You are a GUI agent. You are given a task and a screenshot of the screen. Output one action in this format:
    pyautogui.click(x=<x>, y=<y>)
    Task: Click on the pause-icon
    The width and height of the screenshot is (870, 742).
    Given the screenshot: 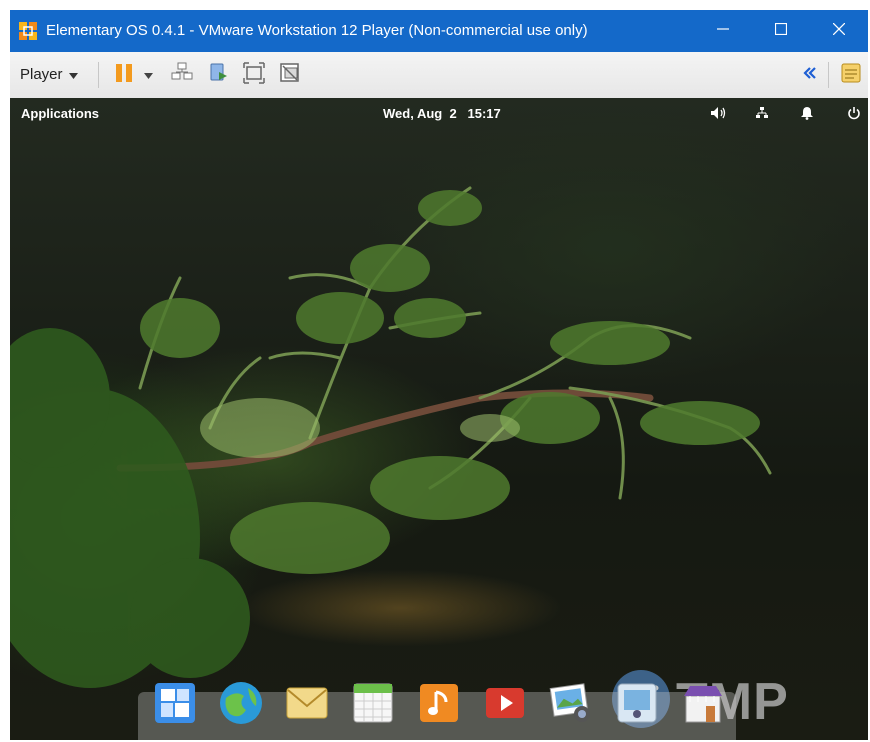 What is the action you would take?
    pyautogui.click(x=124, y=75)
    